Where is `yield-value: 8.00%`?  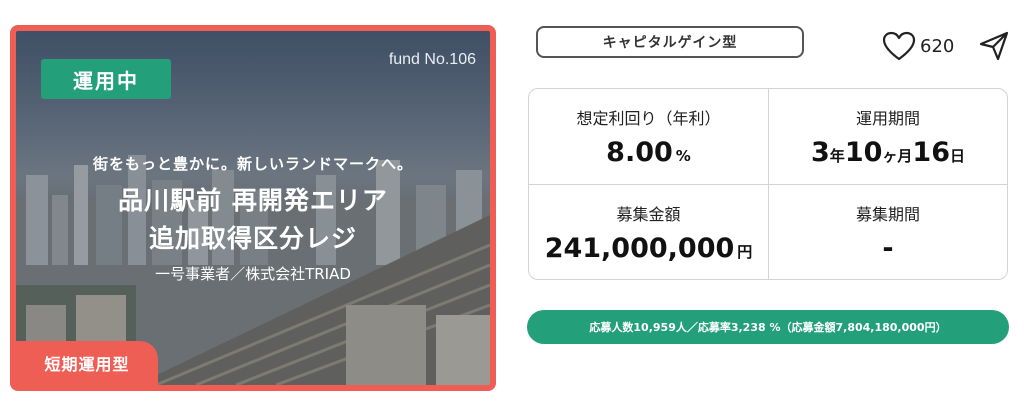
yield-value: 8.00% is located at coordinates (648, 152).